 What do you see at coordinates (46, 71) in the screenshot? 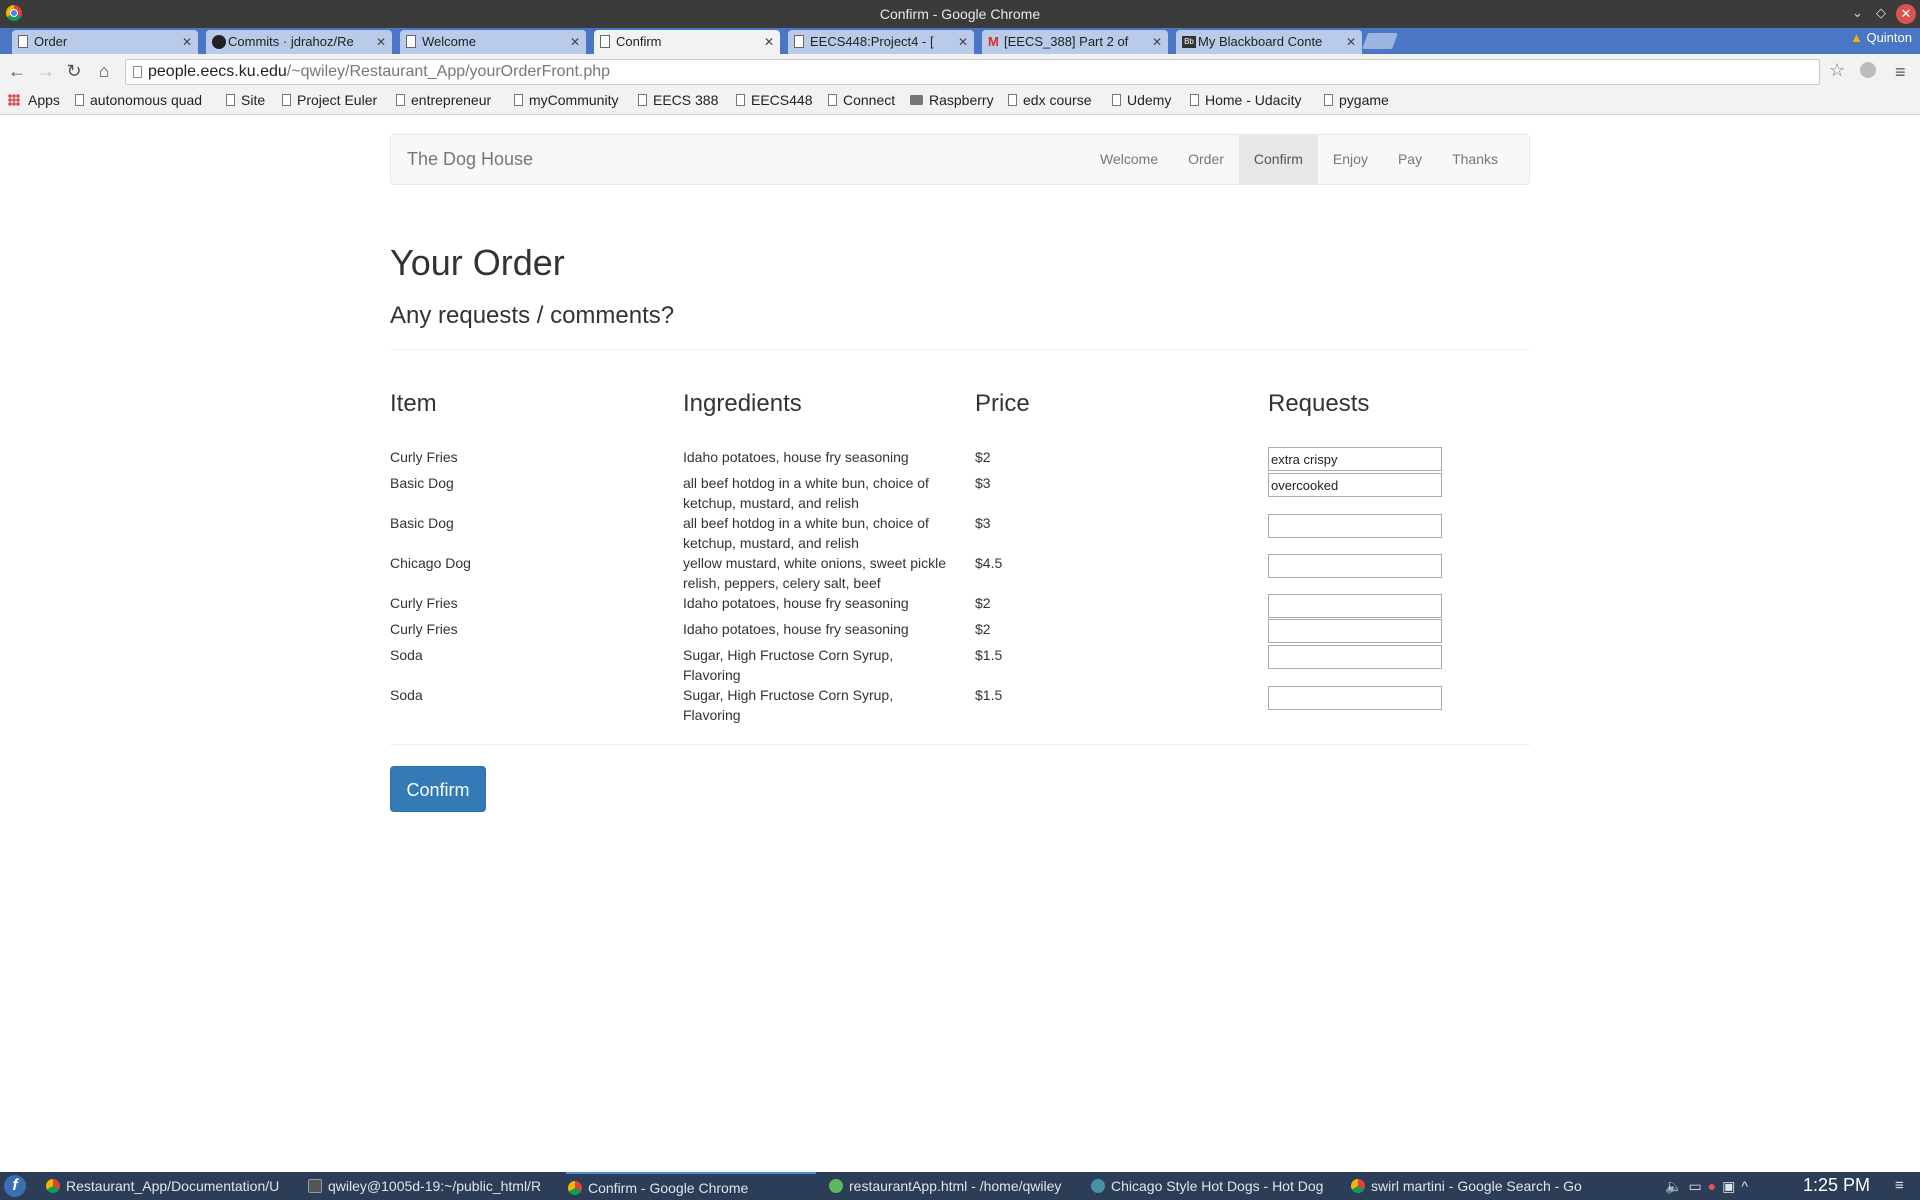
I see `forward-icon: →` at bounding box center [46, 71].